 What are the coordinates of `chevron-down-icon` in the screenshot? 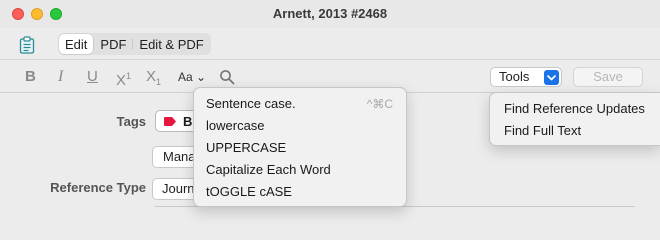 It's located at (551, 77).